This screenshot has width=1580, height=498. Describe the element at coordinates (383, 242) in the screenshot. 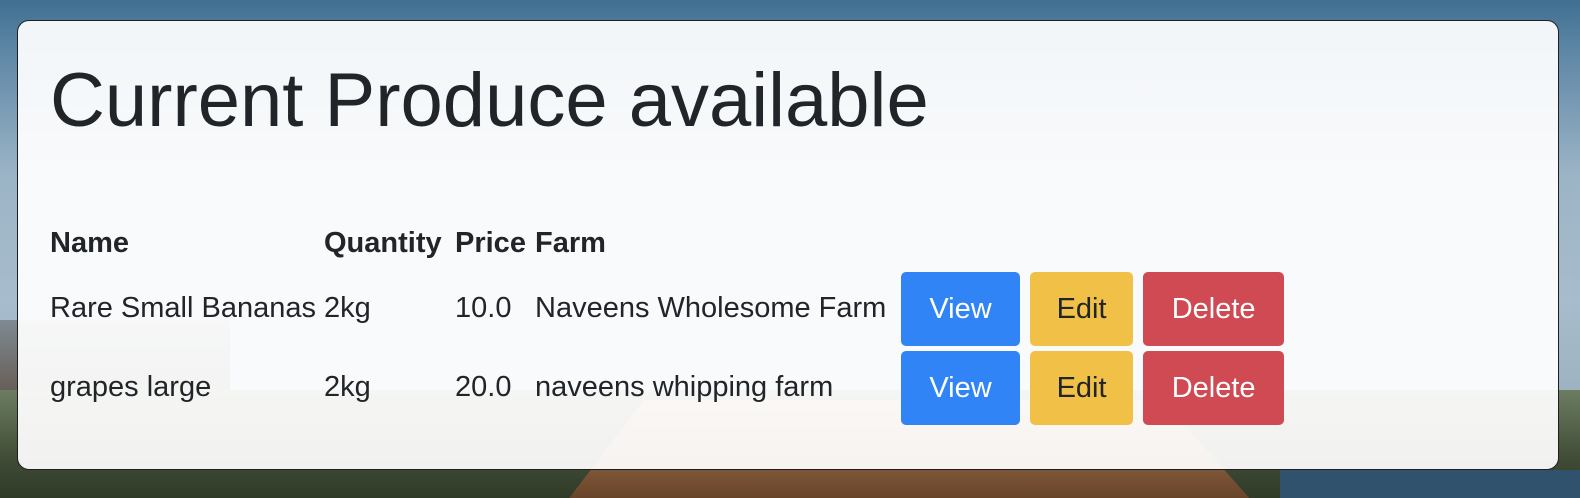

I see `header-quantity: Quantity` at that location.